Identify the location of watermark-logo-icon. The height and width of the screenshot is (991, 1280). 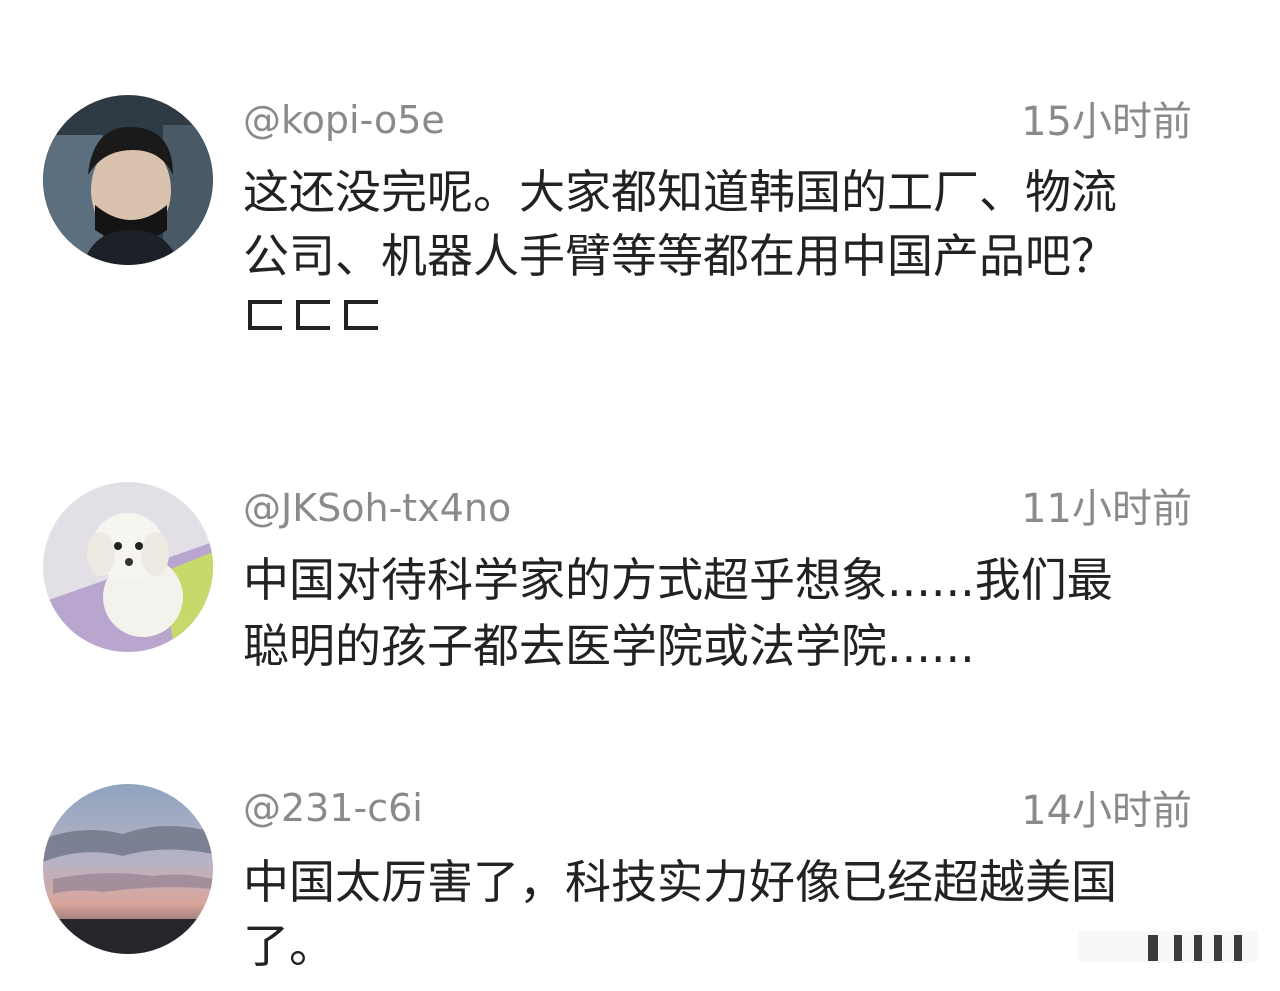
(1168, 947).